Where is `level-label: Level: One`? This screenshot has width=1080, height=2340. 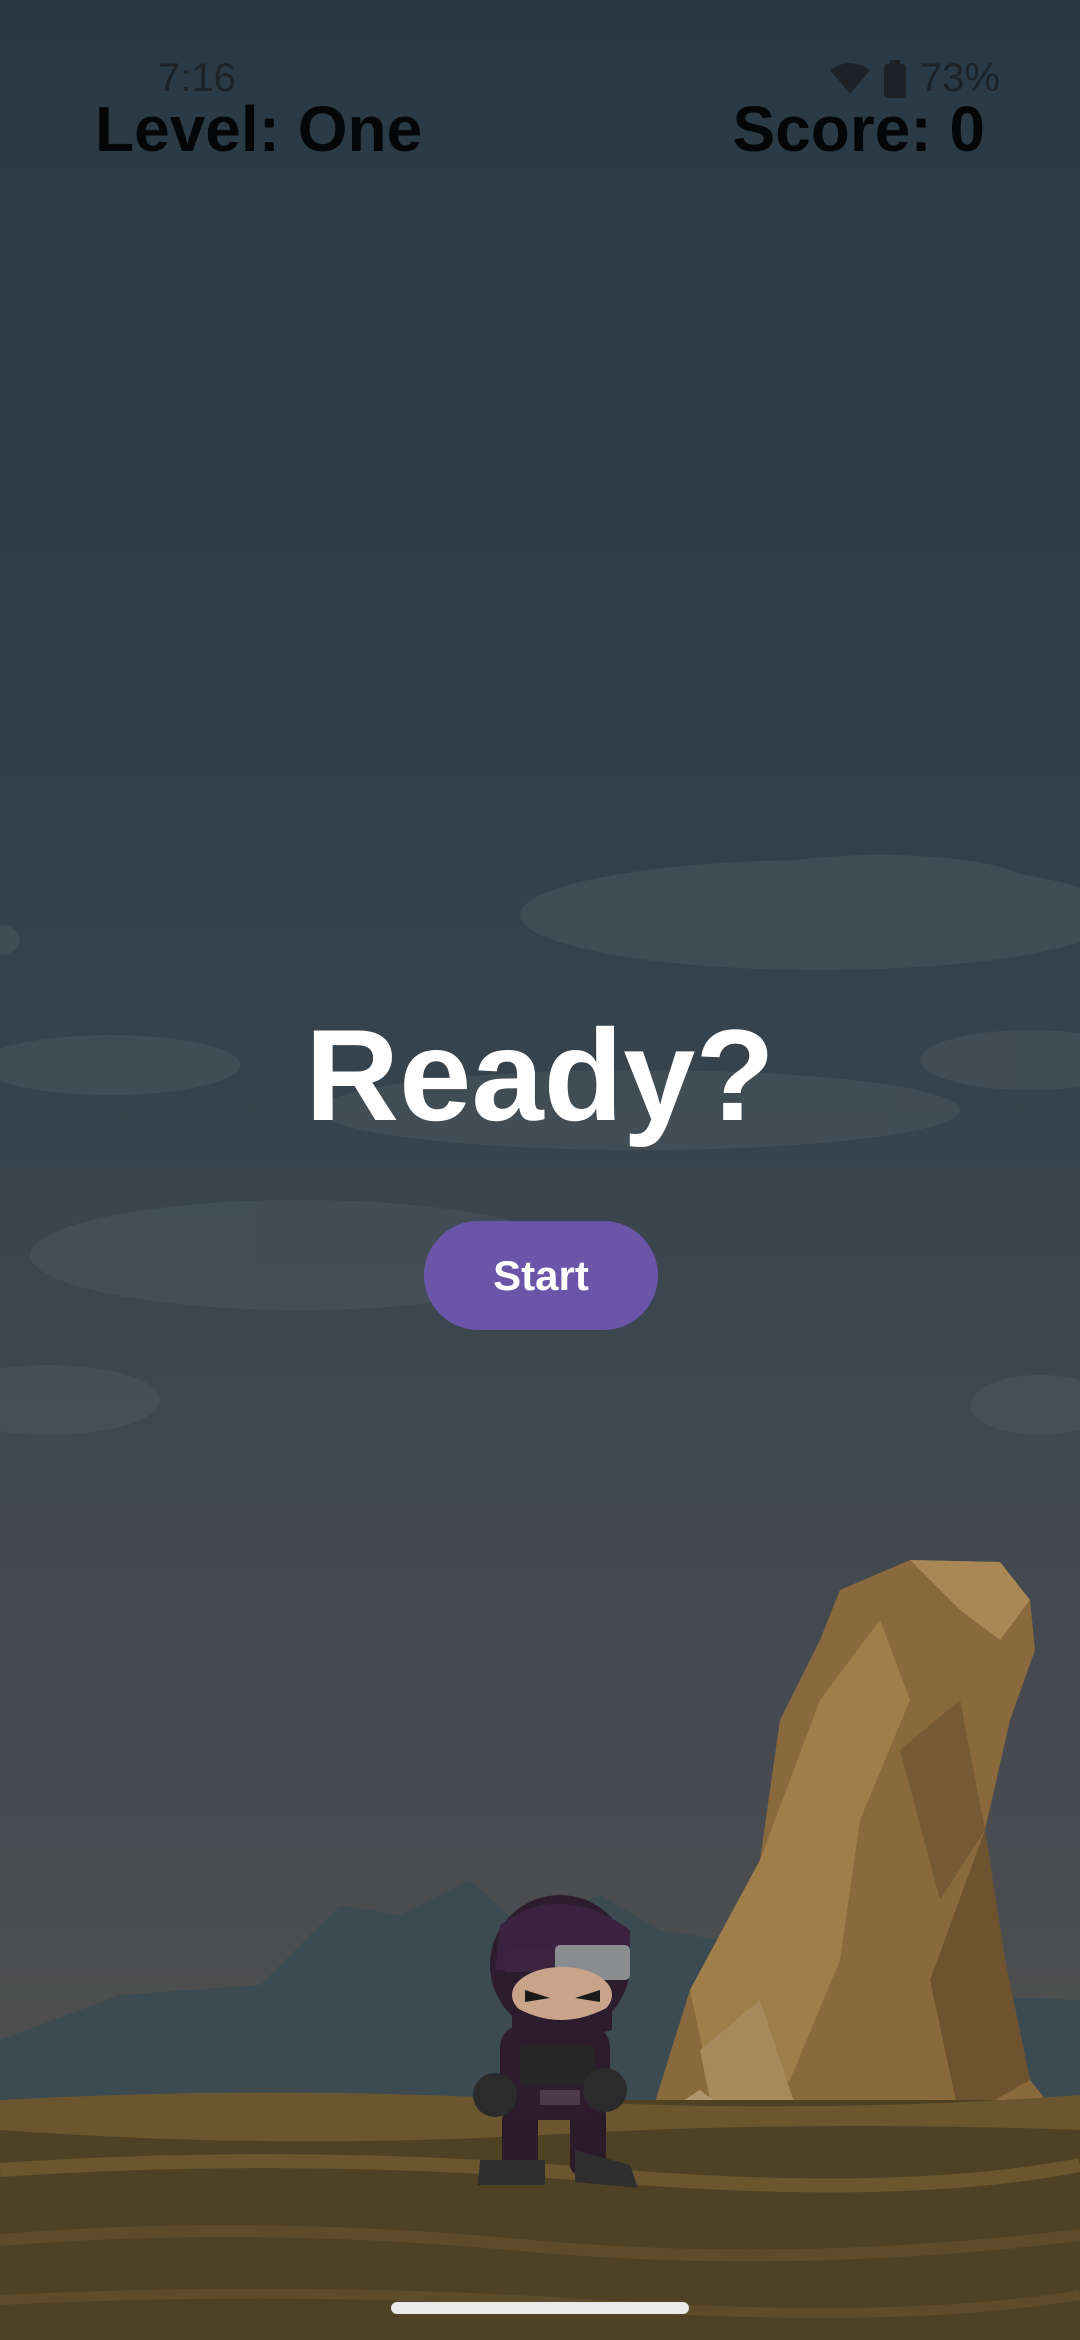 level-label: Level: One is located at coordinates (259, 129).